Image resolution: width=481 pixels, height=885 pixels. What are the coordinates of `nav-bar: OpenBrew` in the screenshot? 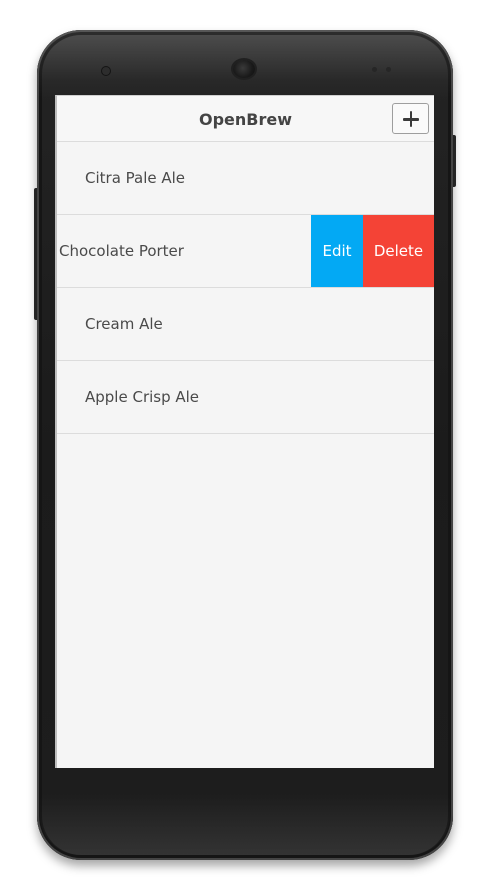 It's located at (245, 119).